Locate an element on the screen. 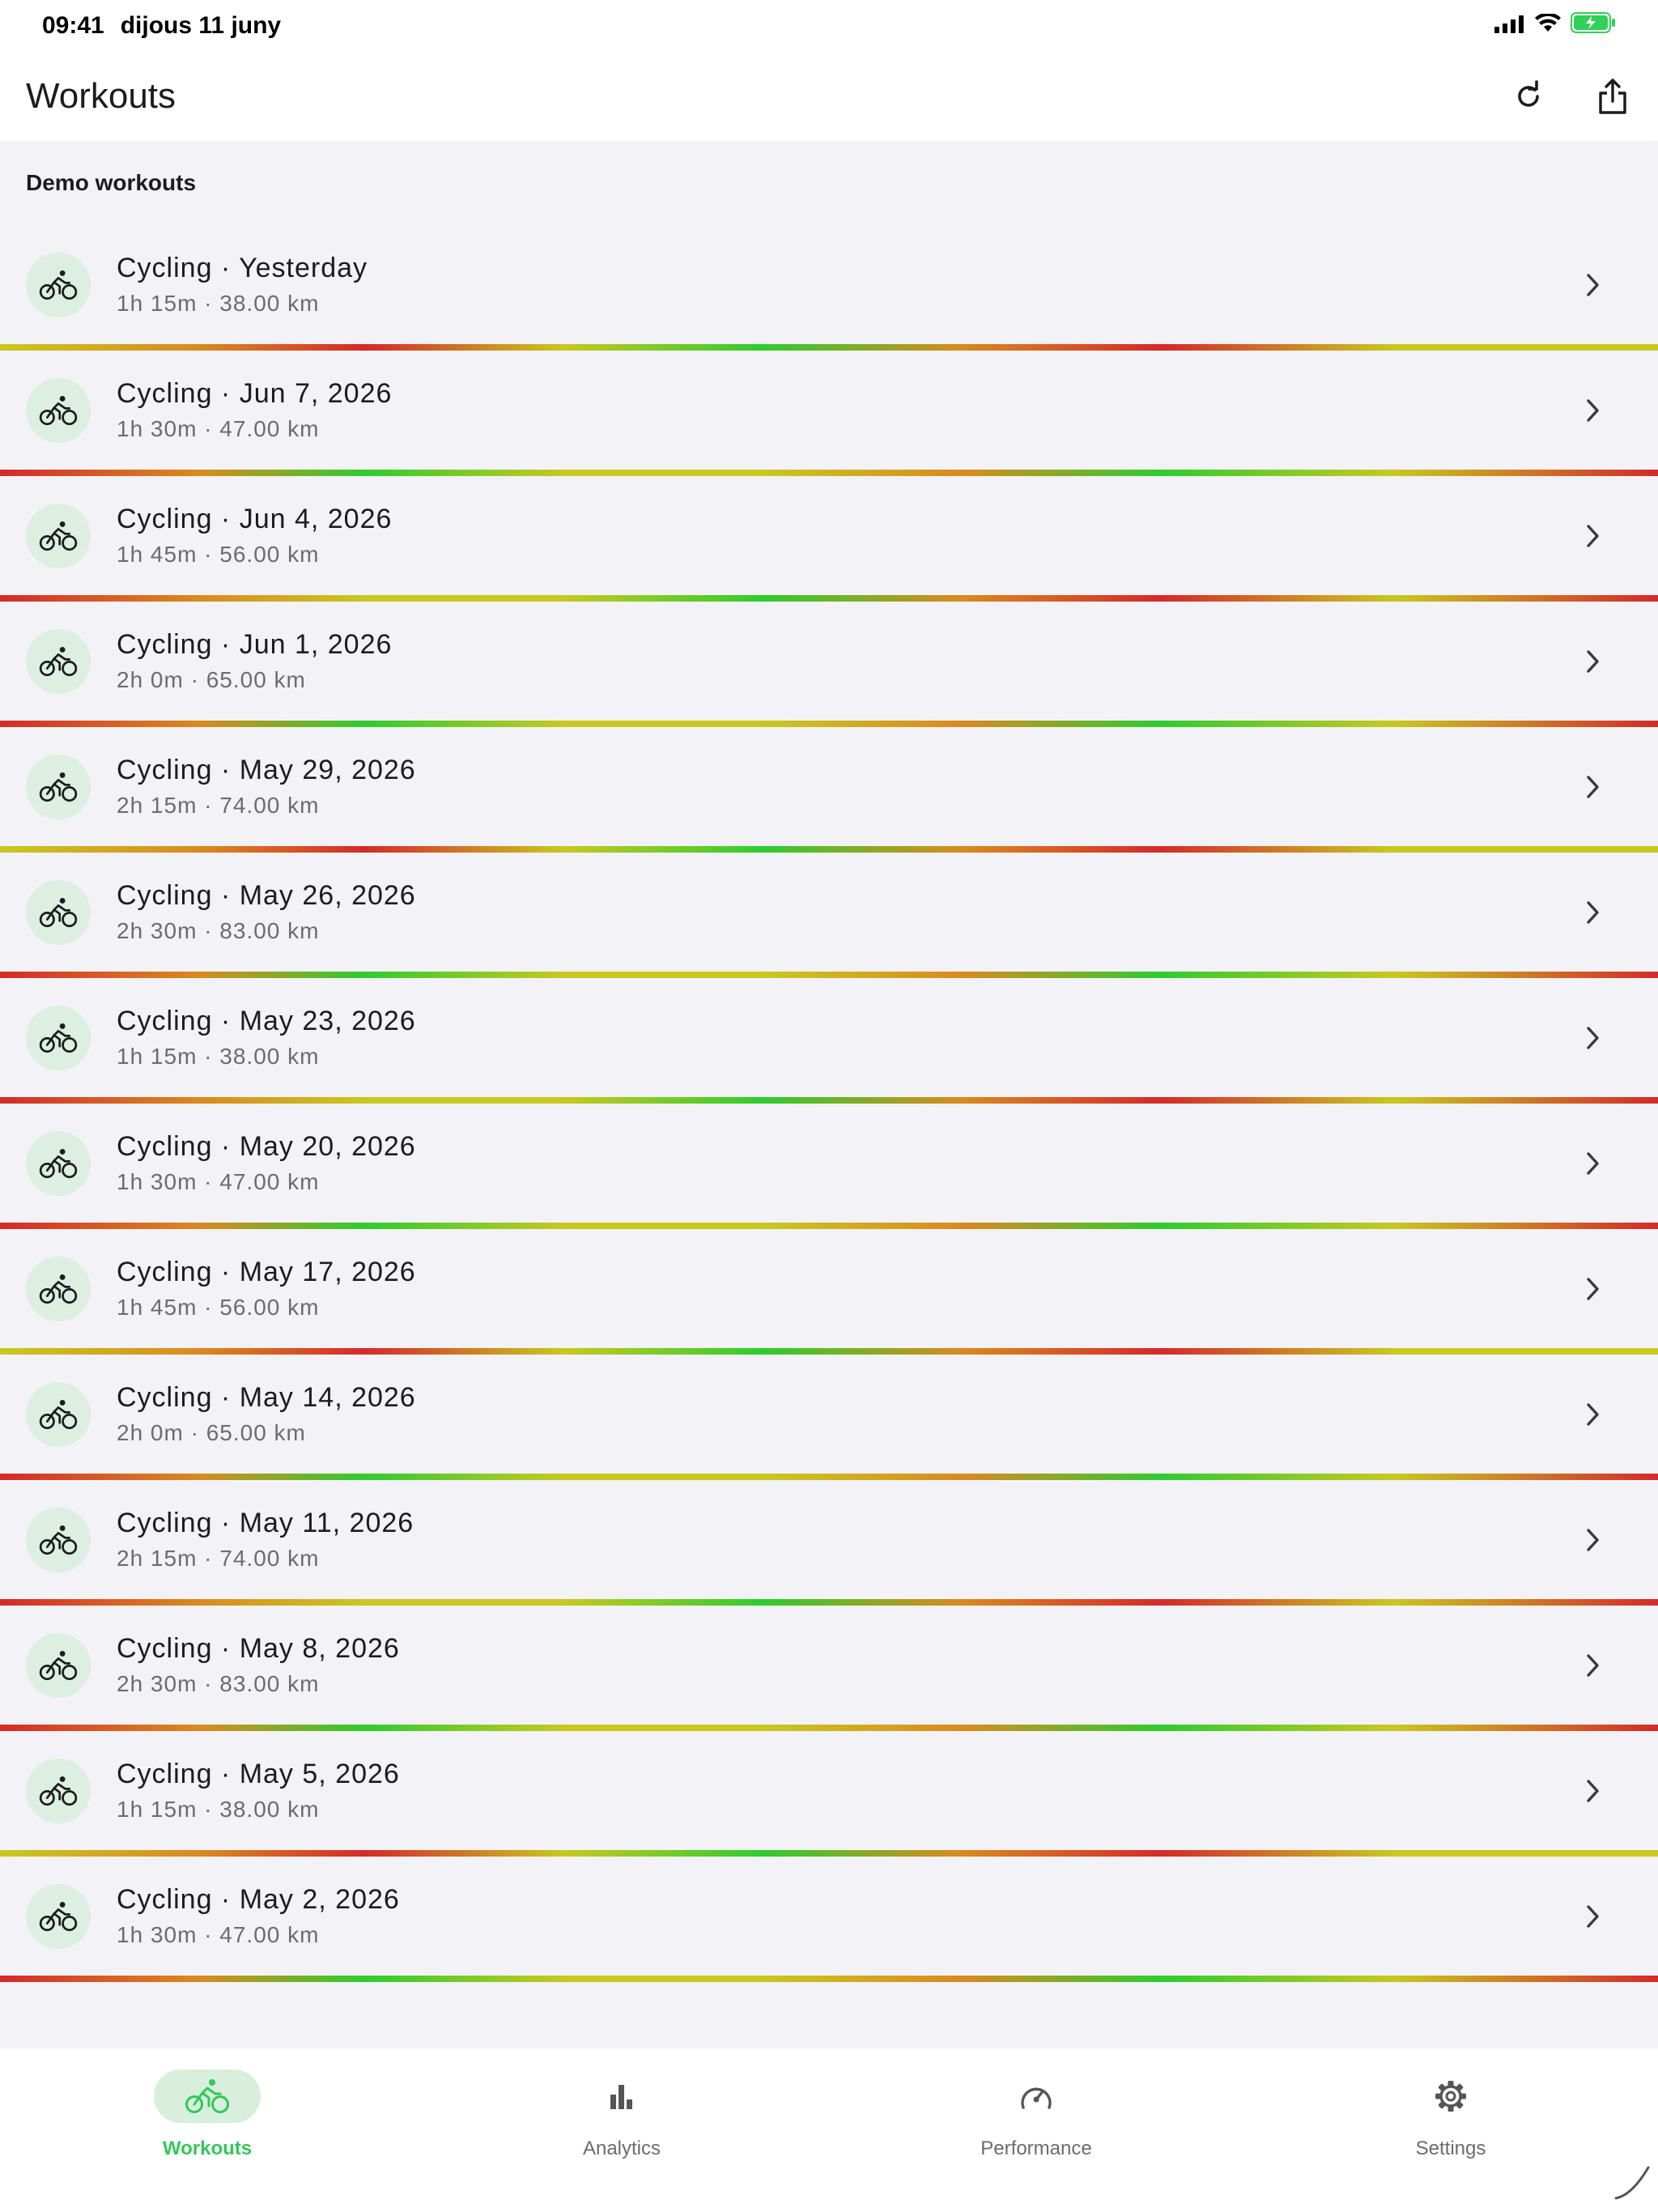 Image resolution: width=1658 pixels, height=2212 pixels. workout-row: Cycling · May 8, 2026 2h 30m · 83.00 km is located at coordinates (829, 1669).